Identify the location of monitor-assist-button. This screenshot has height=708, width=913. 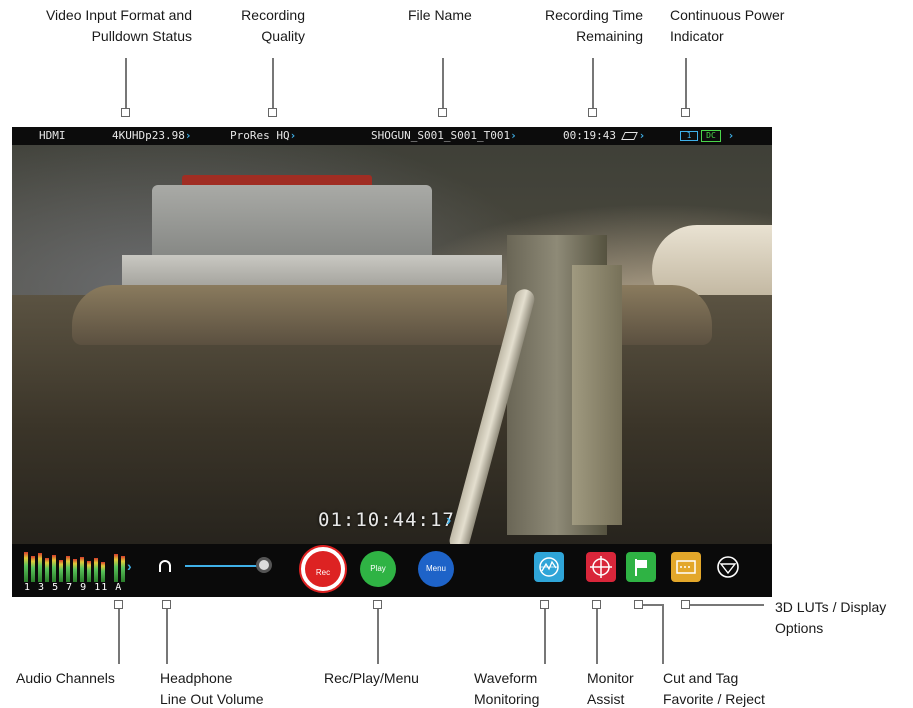
(601, 567).